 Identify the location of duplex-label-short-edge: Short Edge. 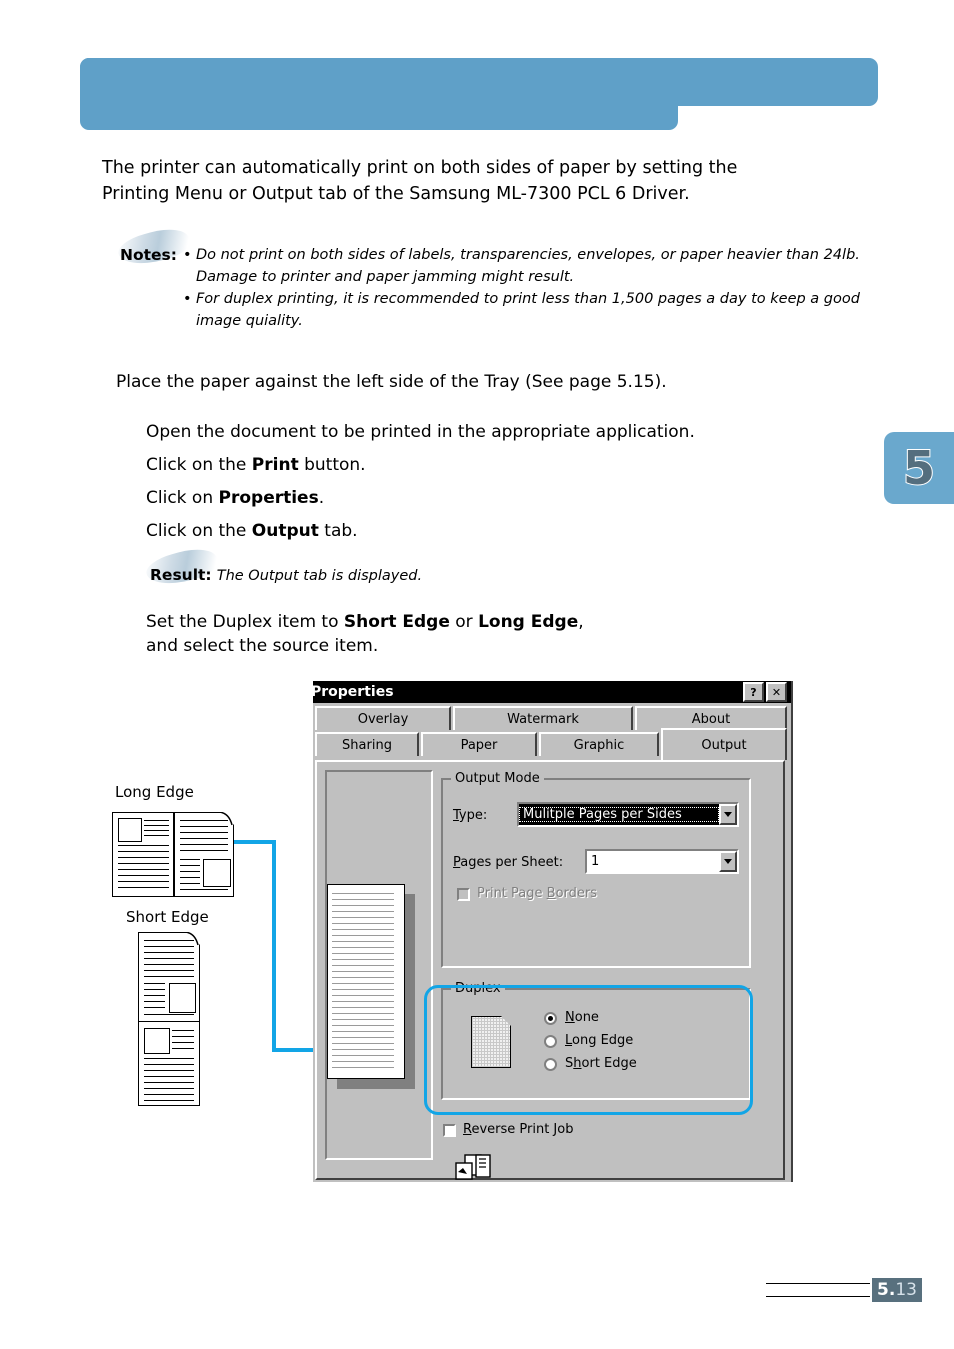
(601, 1063).